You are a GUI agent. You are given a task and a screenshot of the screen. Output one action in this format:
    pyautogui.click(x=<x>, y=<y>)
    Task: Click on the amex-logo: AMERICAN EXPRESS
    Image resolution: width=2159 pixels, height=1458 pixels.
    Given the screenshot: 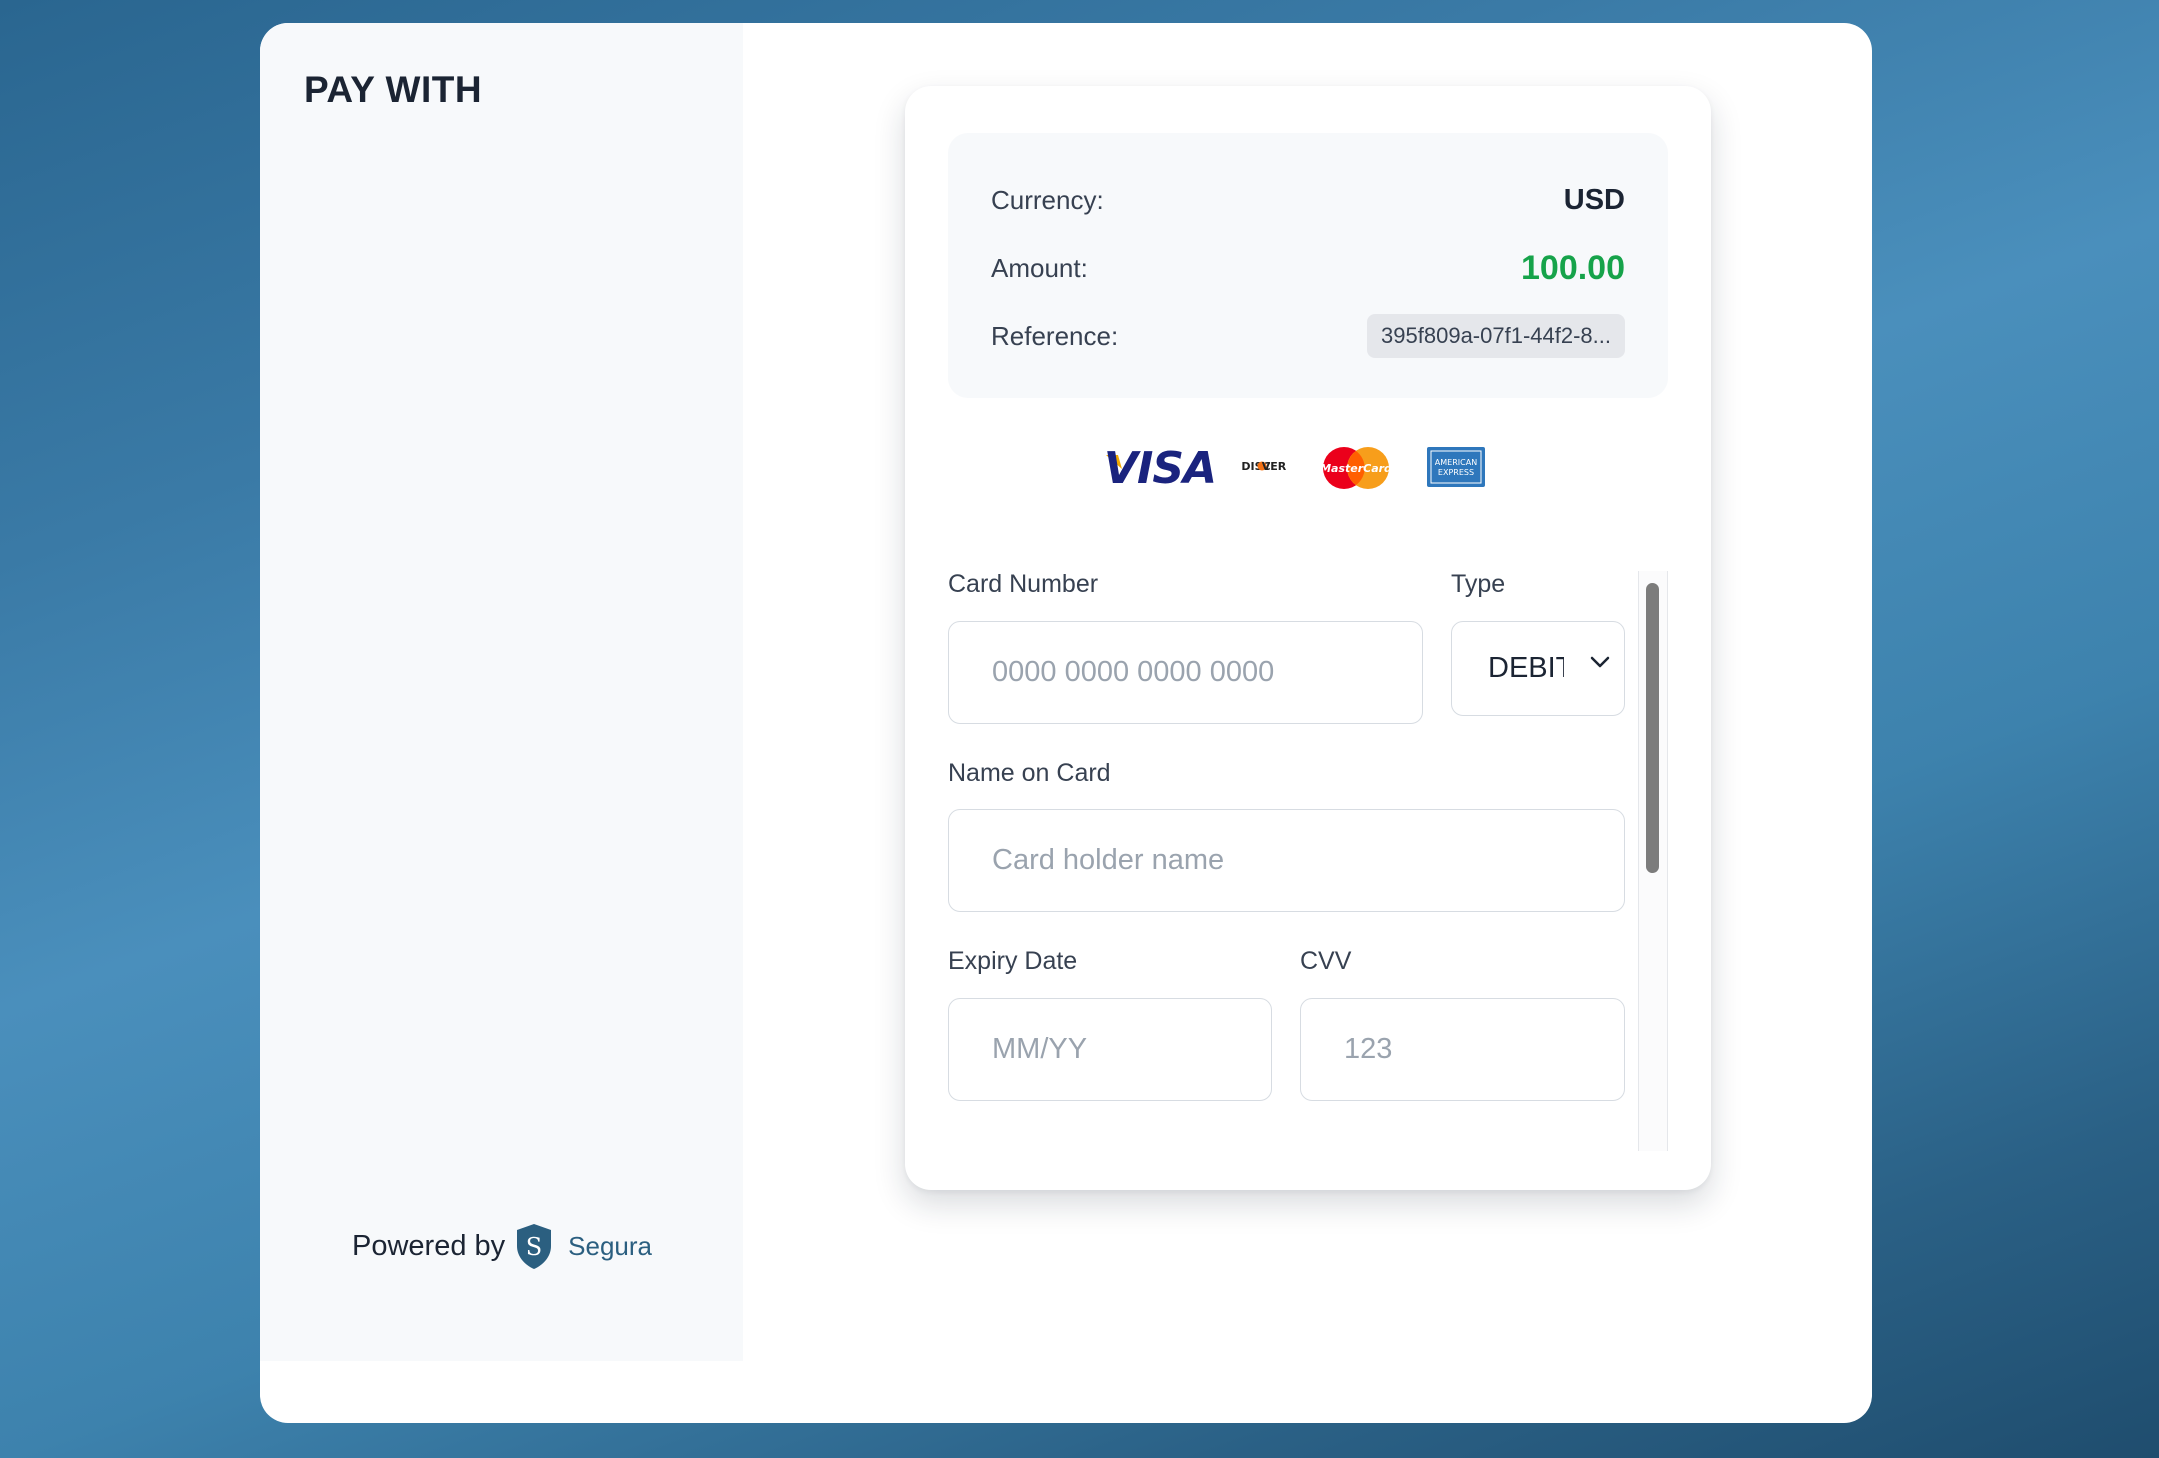 What is the action you would take?
    pyautogui.click(x=1456, y=467)
    